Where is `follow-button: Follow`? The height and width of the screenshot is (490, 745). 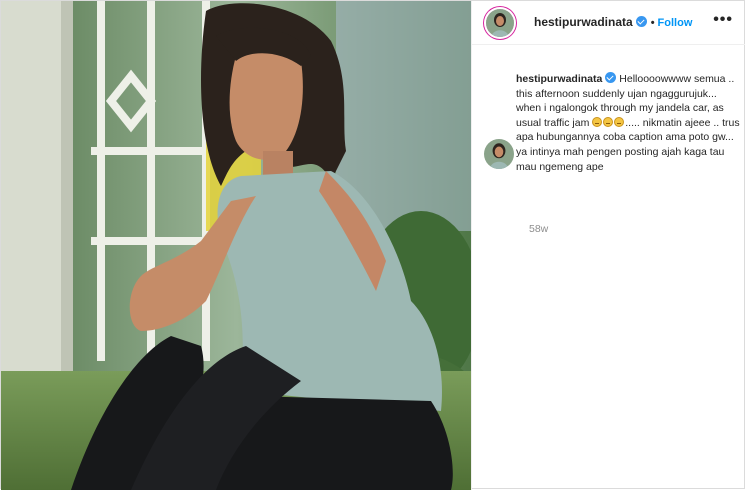
follow-button: Follow is located at coordinates (675, 23).